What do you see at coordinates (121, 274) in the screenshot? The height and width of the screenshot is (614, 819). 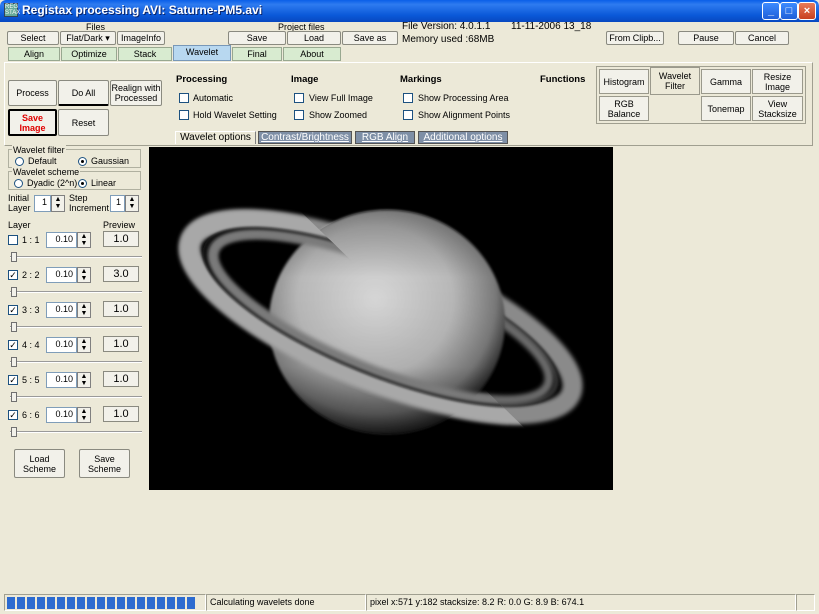 I see `layer-preview-button: 3.0` at bounding box center [121, 274].